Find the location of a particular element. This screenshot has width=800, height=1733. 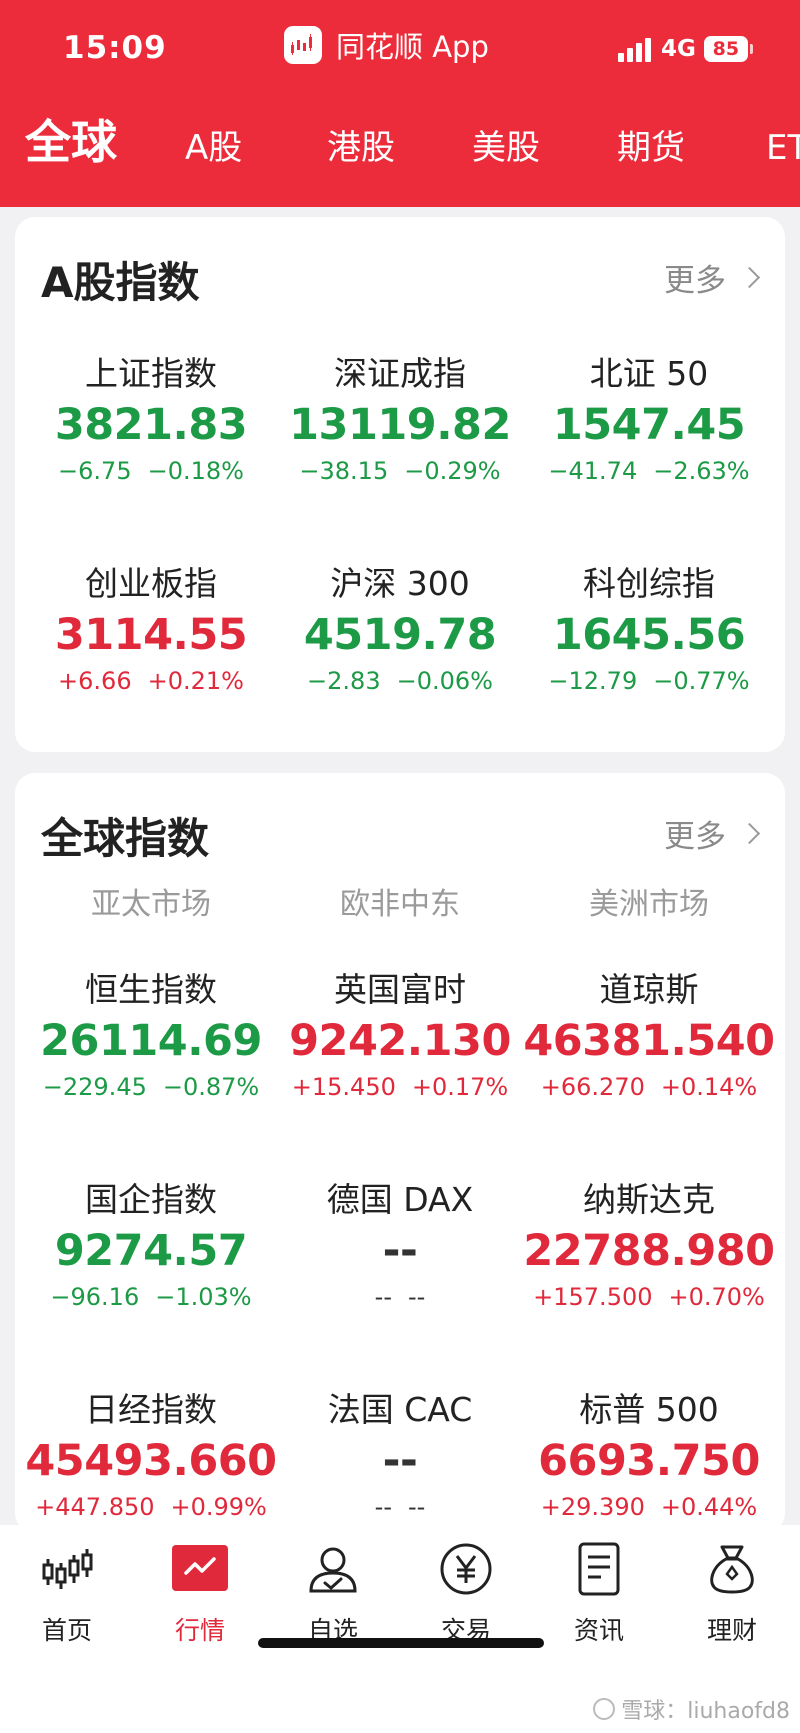

index-name: 道琼斯 is located at coordinates (649, 989).